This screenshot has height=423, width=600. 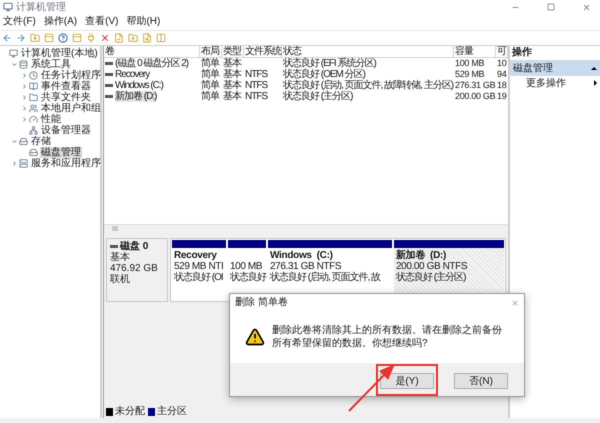 What do you see at coordinates (432, 266) in the screenshot?
I see `partition-size: 200.00 GB NTFS` at bounding box center [432, 266].